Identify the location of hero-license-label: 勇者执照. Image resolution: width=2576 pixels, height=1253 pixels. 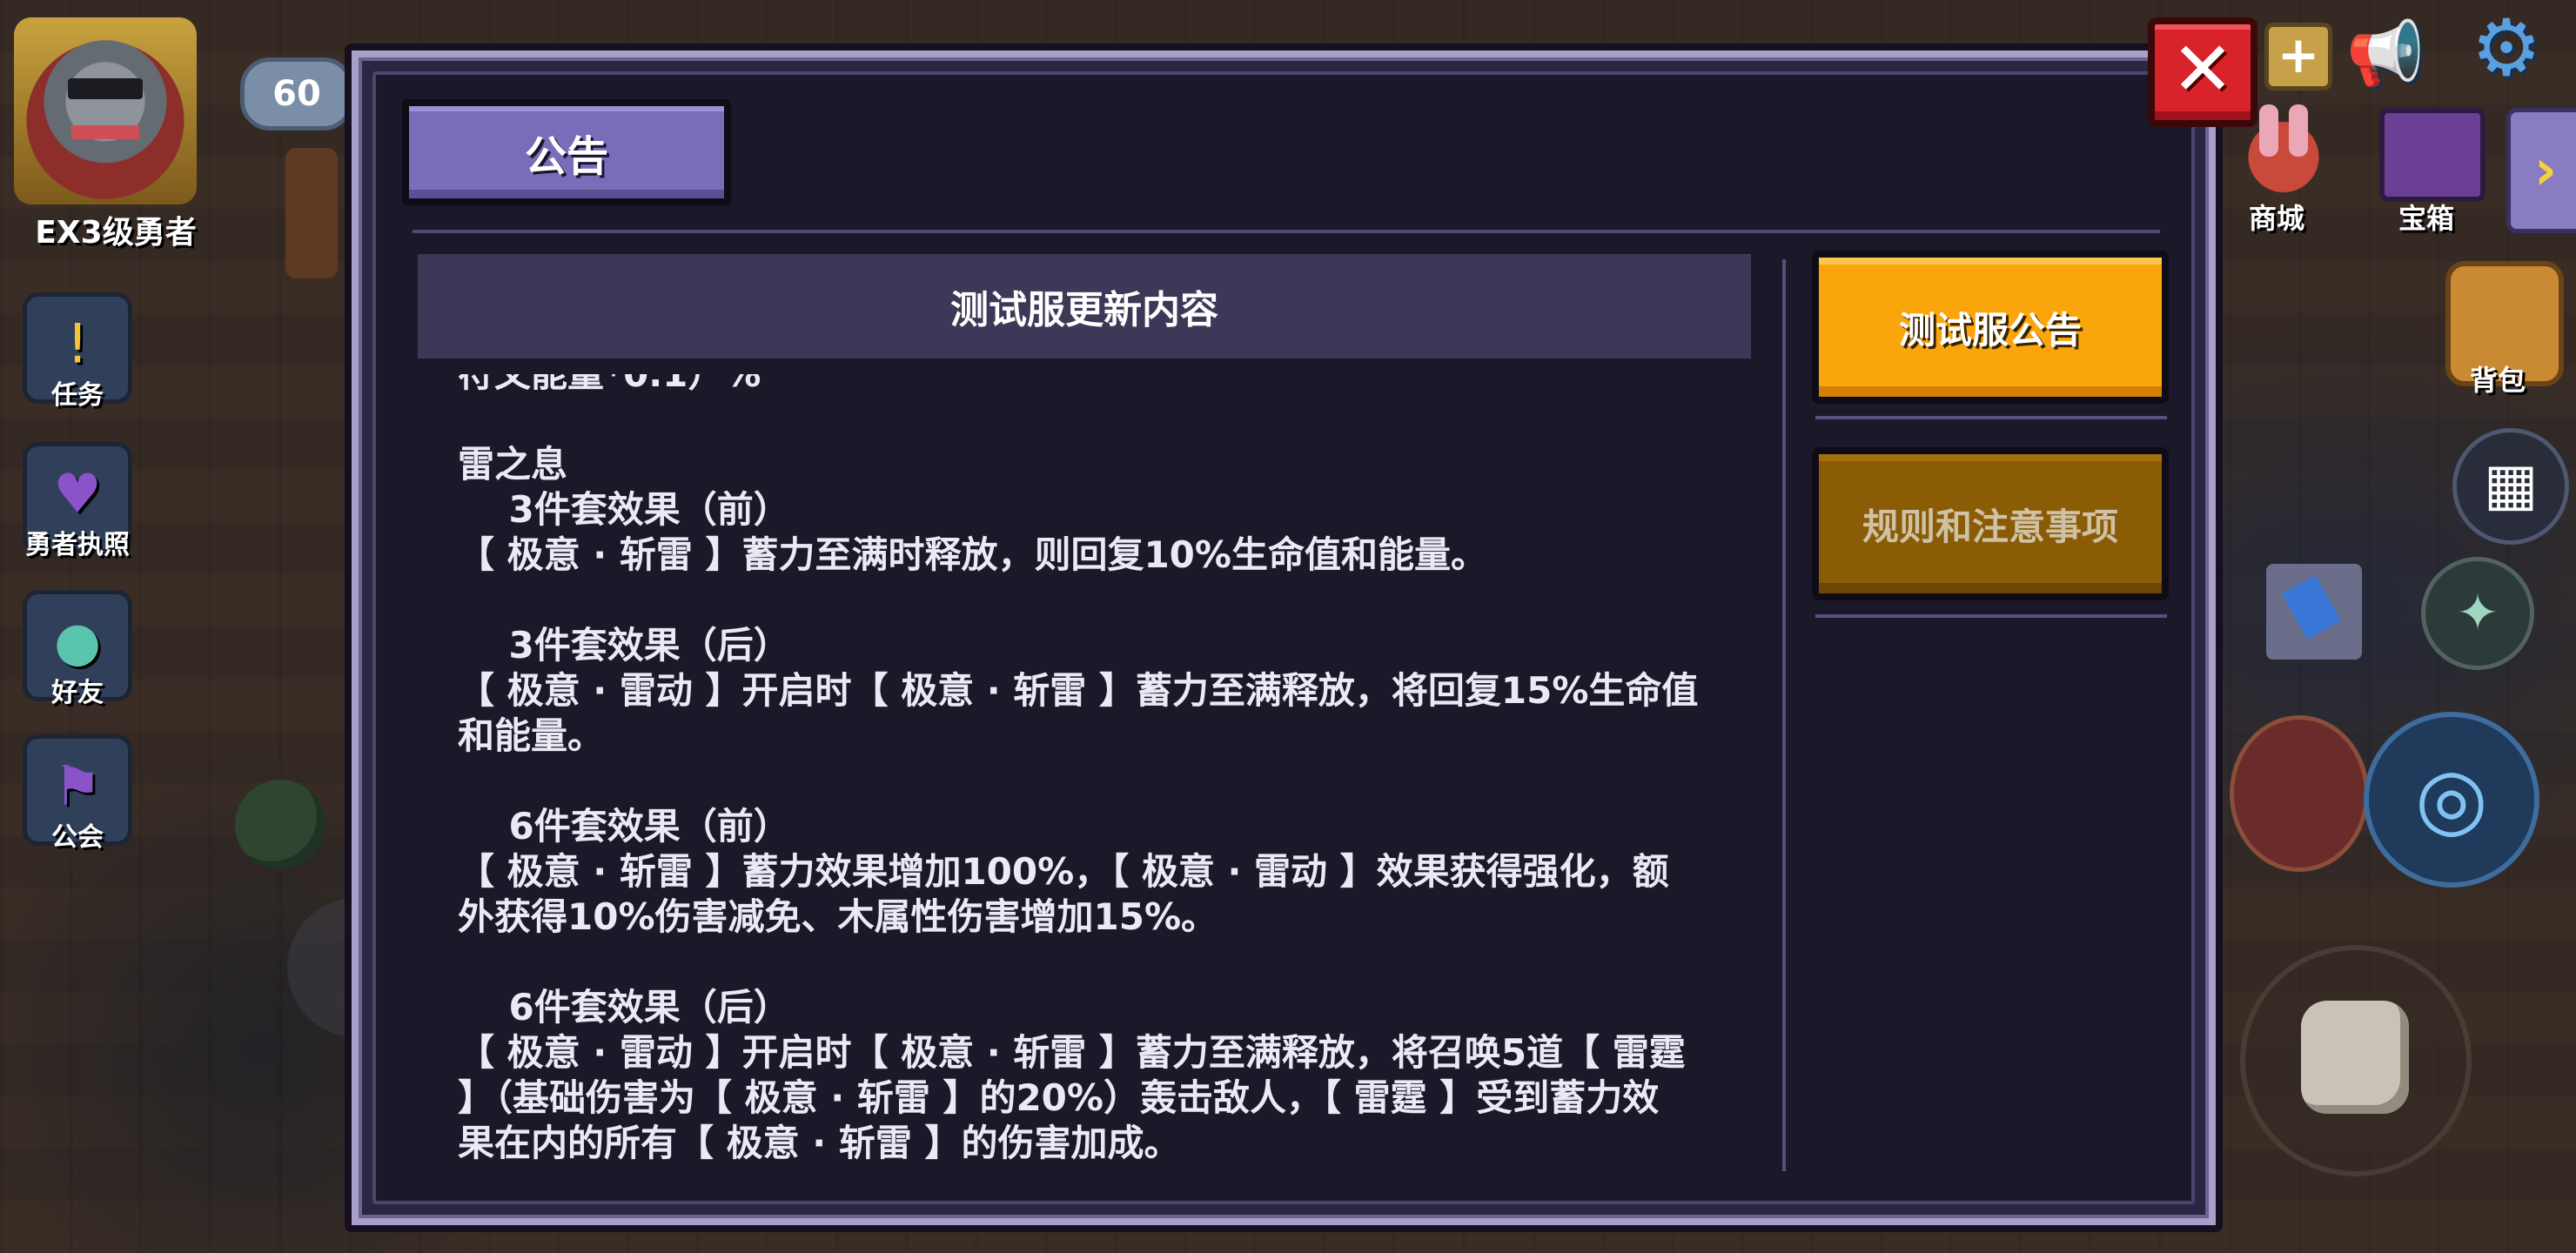
(77, 545).